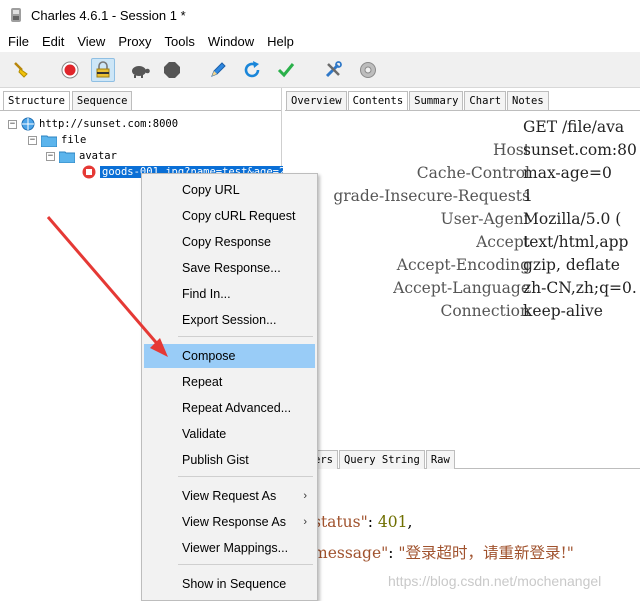 Image resolution: width=640 pixels, height=601 pixels. What do you see at coordinates (462, 267) in the screenshot?
I see `header-row: Accept-Encoding gzip, deflate` at bounding box center [462, 267].